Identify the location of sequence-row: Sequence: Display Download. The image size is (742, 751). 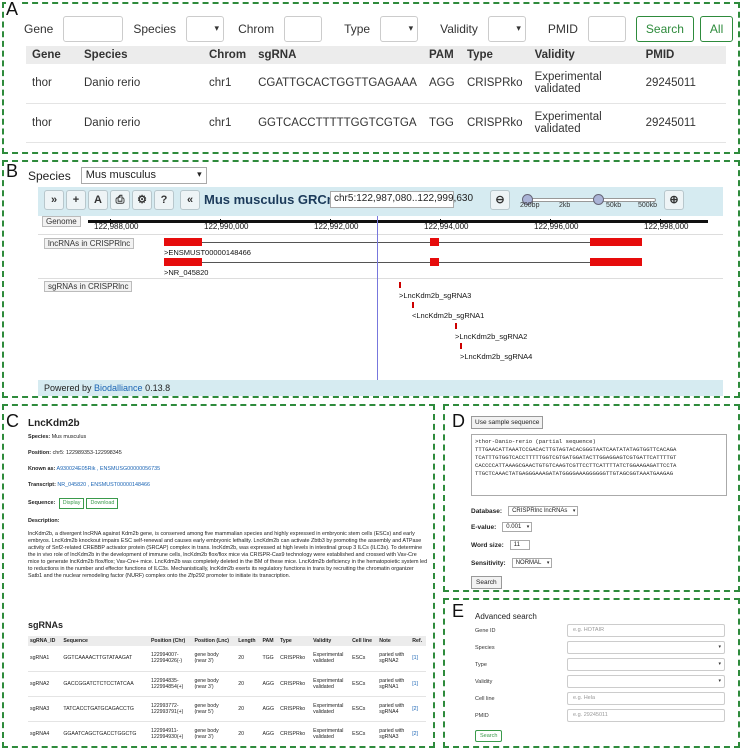
(228, 504).